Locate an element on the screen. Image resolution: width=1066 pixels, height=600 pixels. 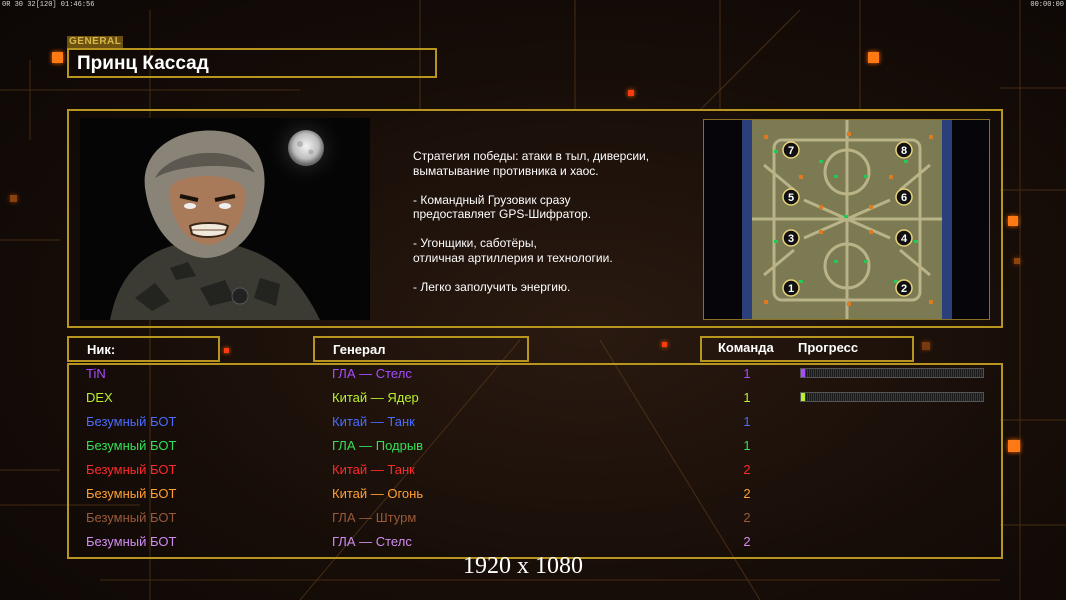
hud-timer: 00:00:00 is located at coordinates (1047, 5).